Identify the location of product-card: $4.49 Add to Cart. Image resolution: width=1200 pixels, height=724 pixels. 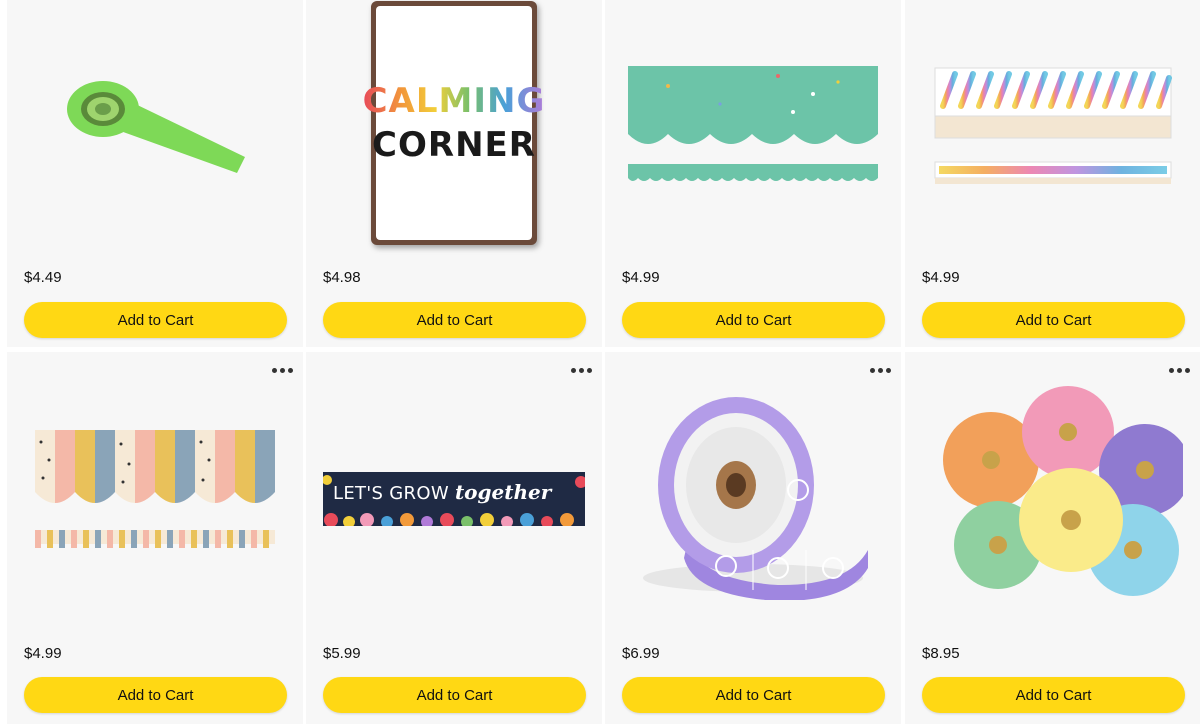
(155, 173).